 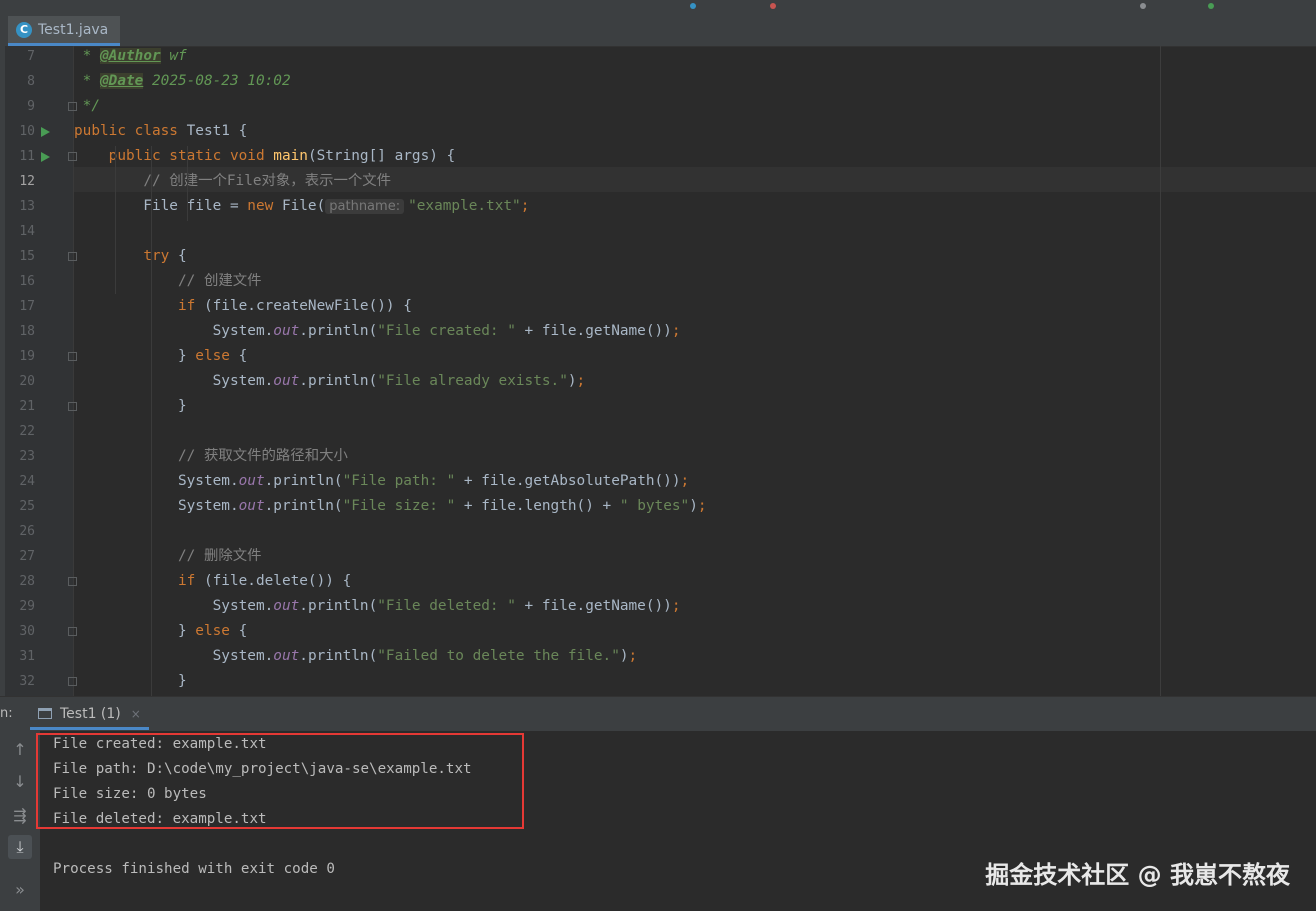 I want to click on code-token: // 获取文件的路径和大小, so click(x=262, y=456).